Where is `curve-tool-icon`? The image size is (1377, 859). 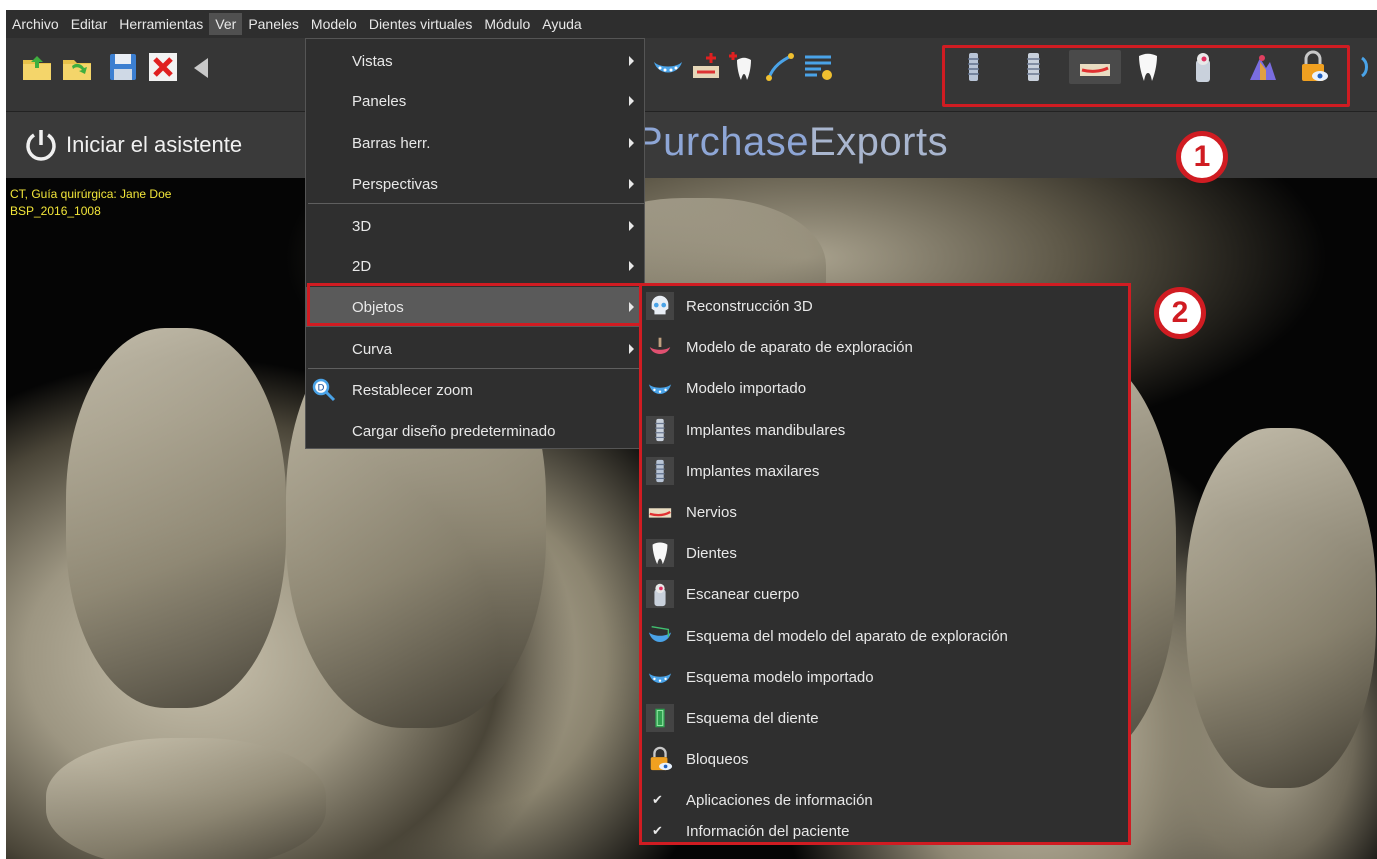
curve-tool-icon is located at coordinates (780, 67).